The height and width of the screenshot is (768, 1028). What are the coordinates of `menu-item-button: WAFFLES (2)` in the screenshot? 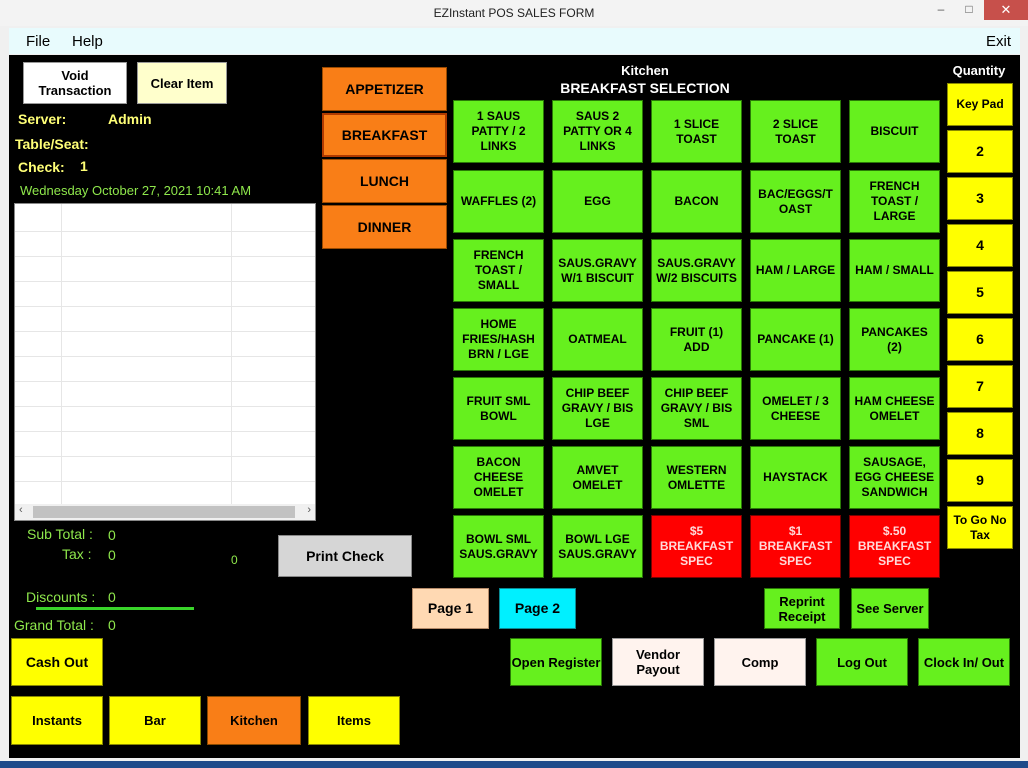 It's located at (498, 201).